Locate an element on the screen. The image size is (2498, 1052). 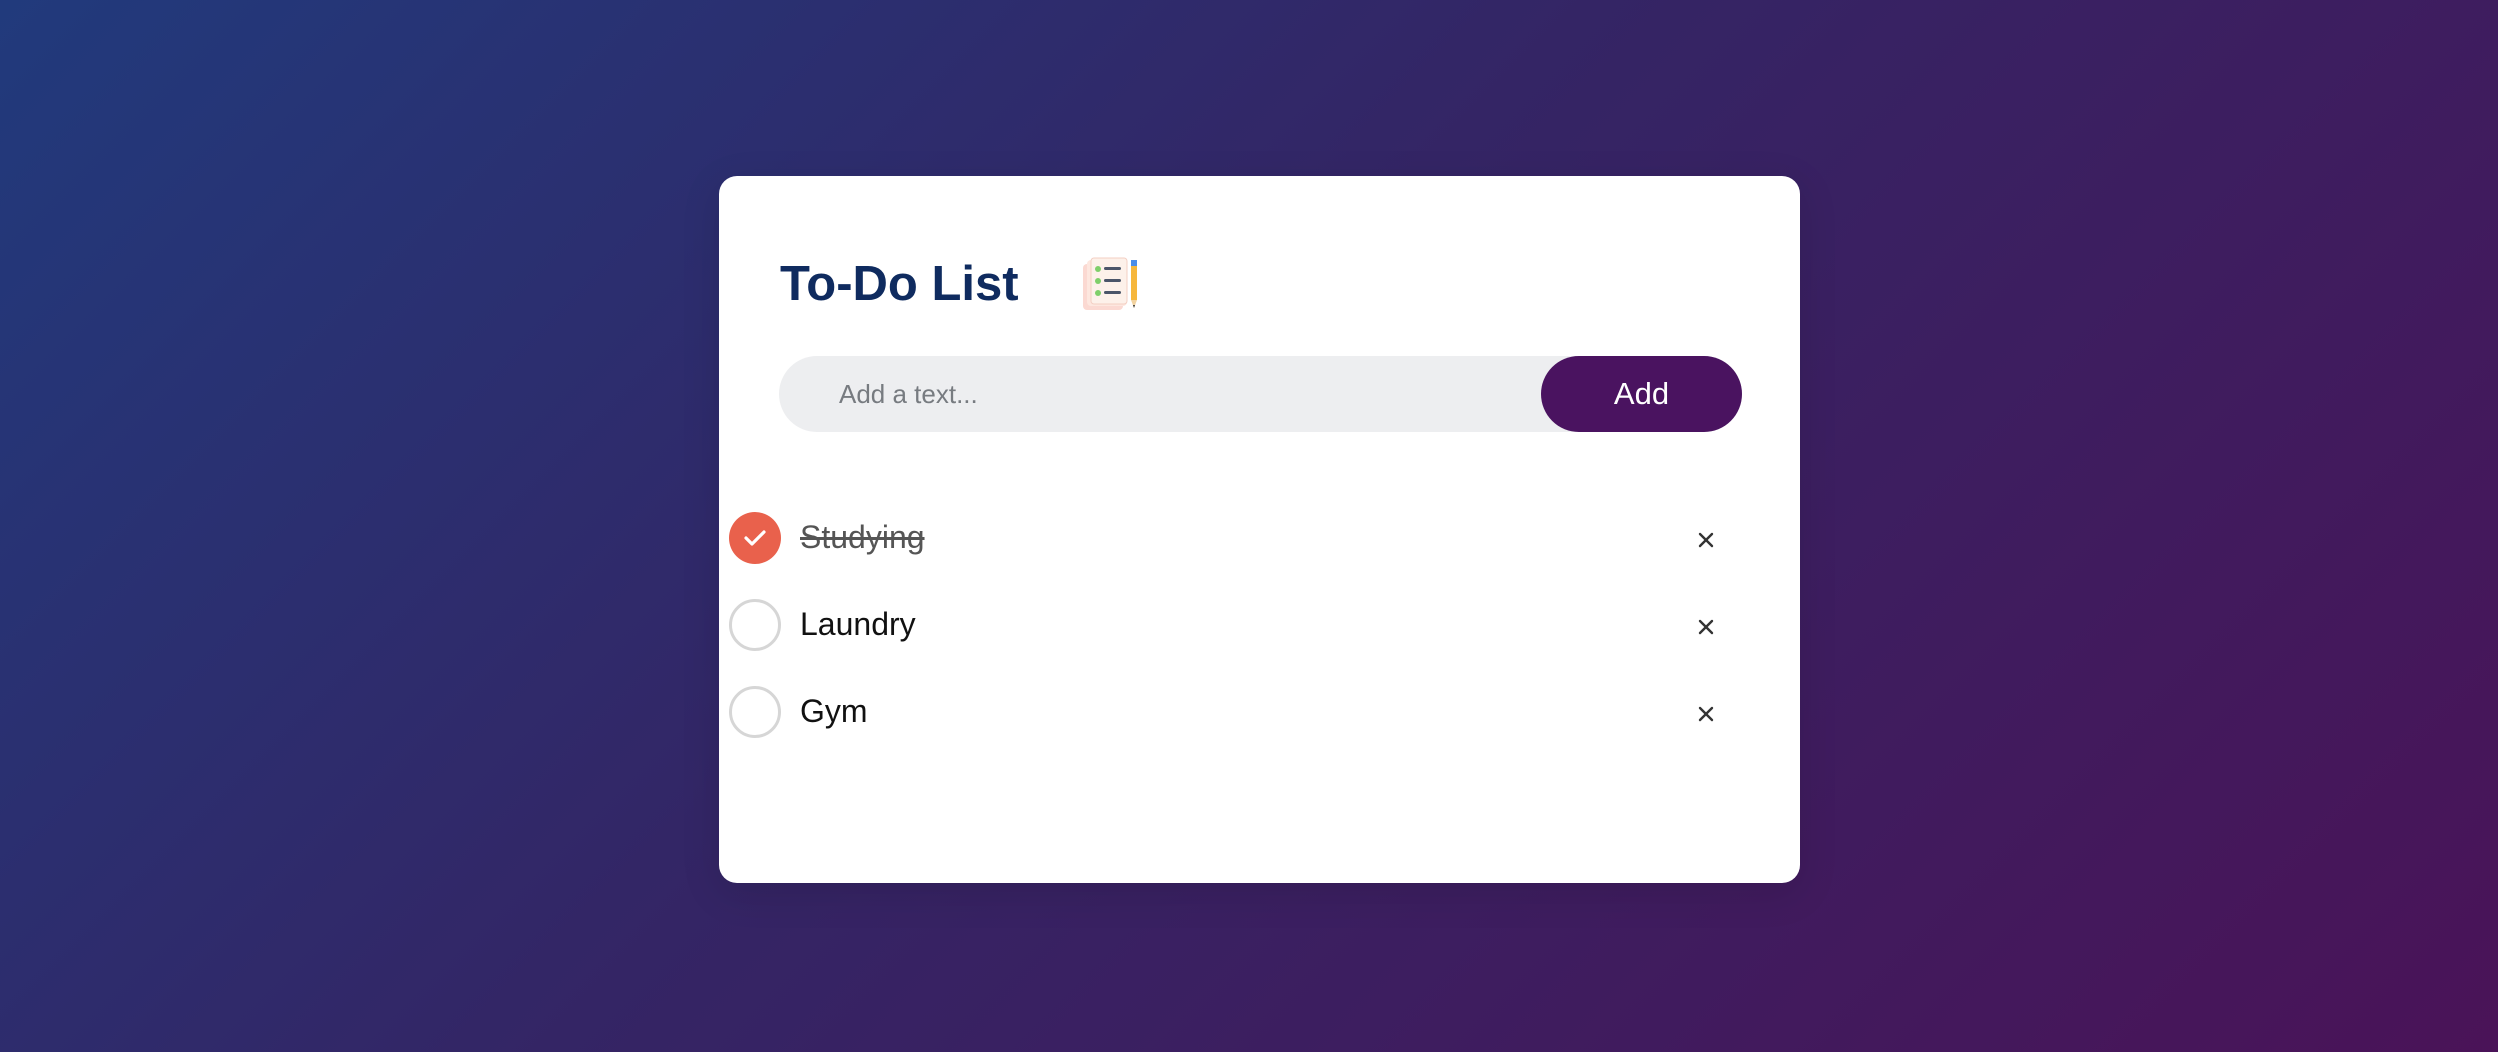
task-label: Studying is located at coordinates (862, 537).